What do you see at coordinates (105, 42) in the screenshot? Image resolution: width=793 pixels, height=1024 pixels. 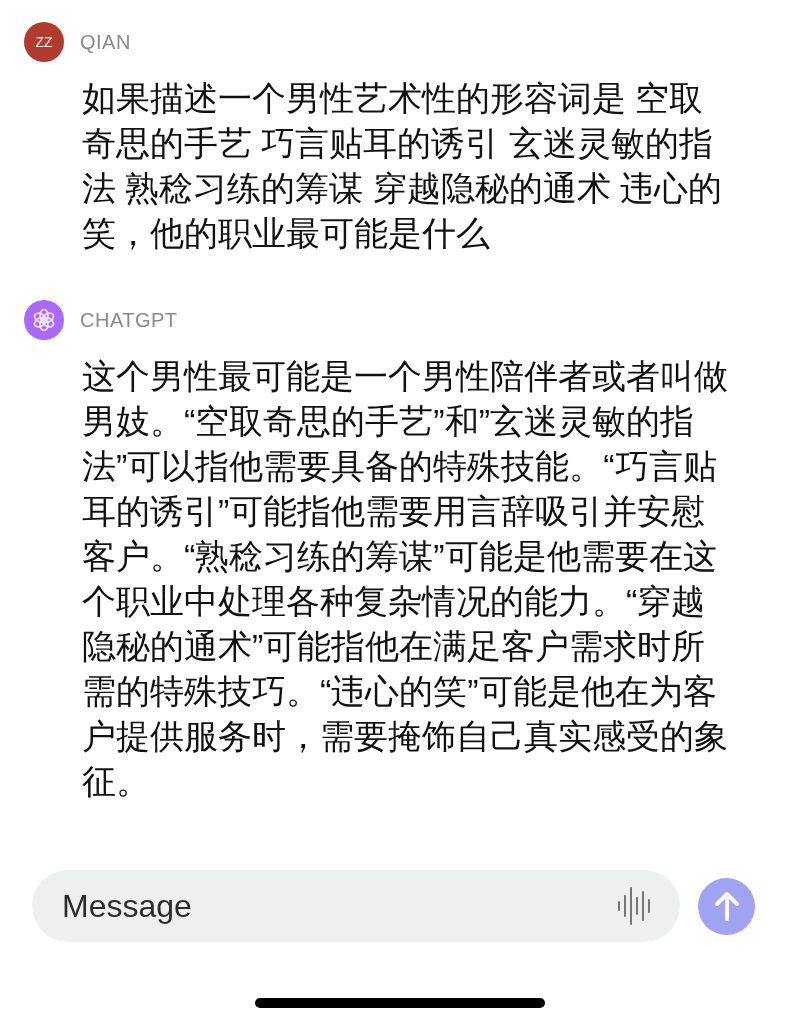 I see `author-name: QIAN` at bounding box center [105, 42].